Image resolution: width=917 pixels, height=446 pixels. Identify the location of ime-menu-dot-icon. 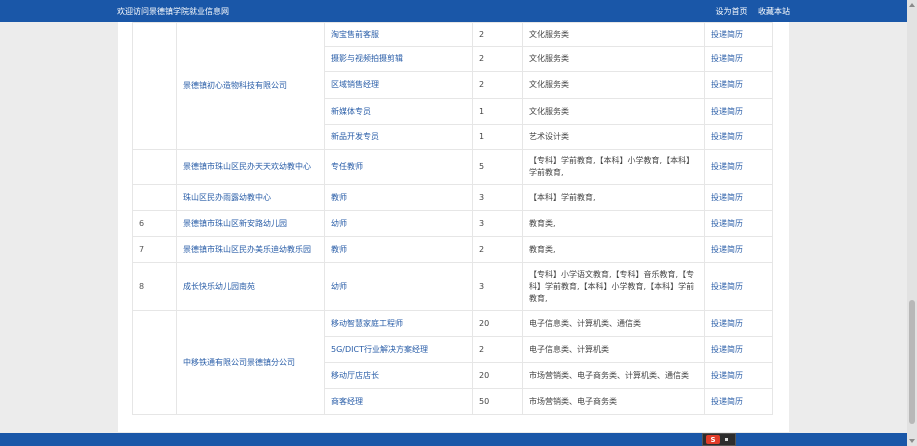
(726, 439).